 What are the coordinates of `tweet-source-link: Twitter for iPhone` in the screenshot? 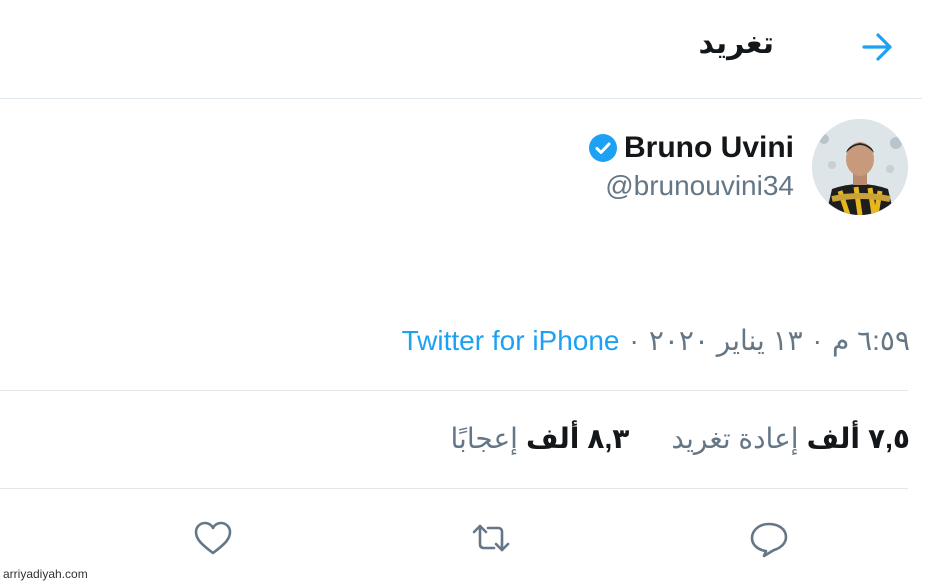 It's located at (511, 341).